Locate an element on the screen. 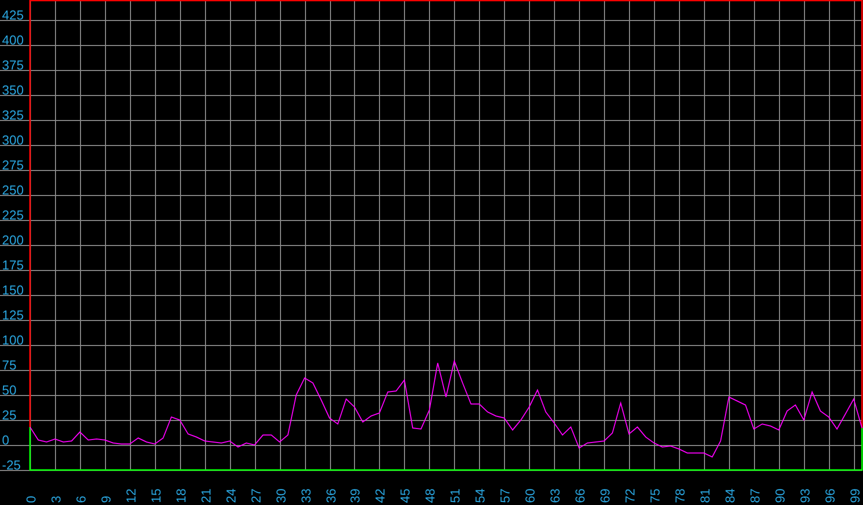 The width and height of the screenshot is (863, 505). x-tick-label: 60 is located at coordinates (530, 495).